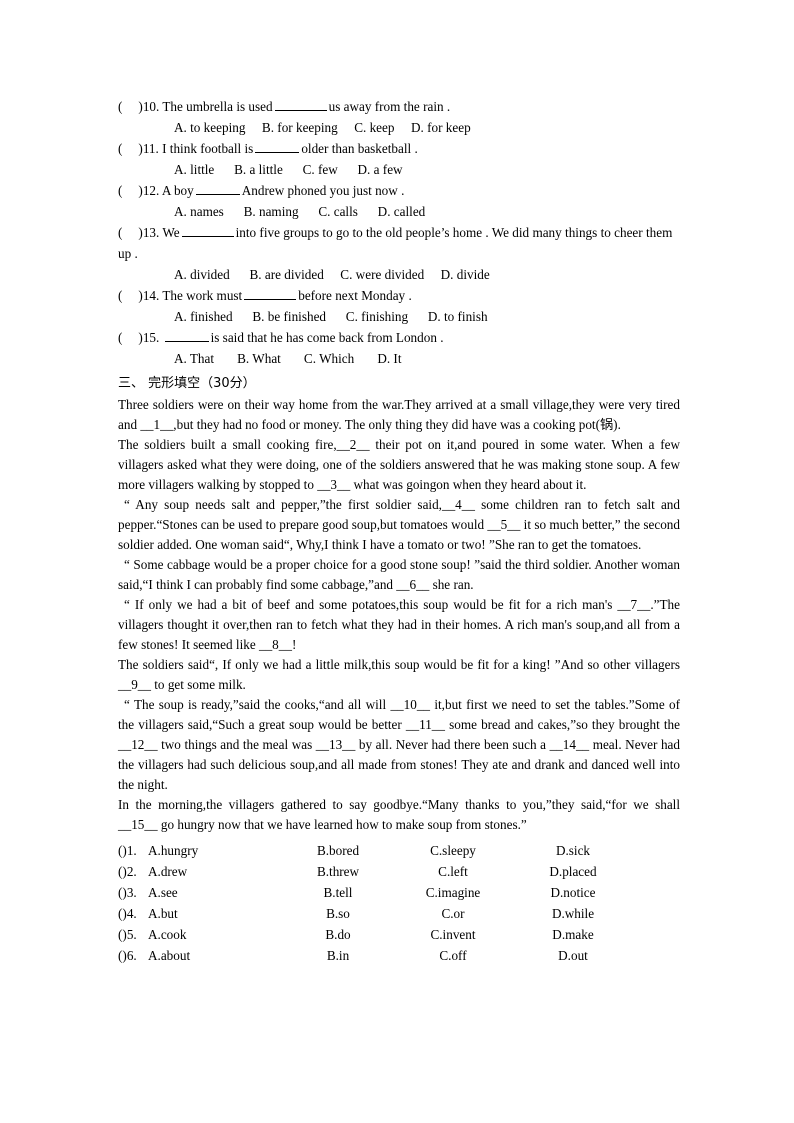 The image size is (794, 1123). What do you see at coordinates (194, 169) in the screenshot?
I see `option-a: A. little` at bounding box center [194, 169].